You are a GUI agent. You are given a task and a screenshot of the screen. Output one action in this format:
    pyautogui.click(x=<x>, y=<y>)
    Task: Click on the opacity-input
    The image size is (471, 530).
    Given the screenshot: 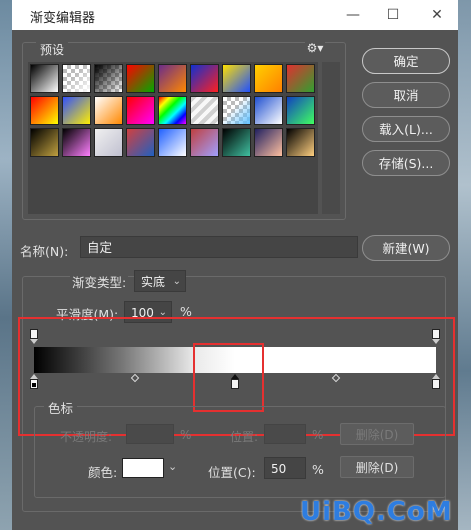 What is the action you would take?
    pyautogui.click(x=150, y=434)
    